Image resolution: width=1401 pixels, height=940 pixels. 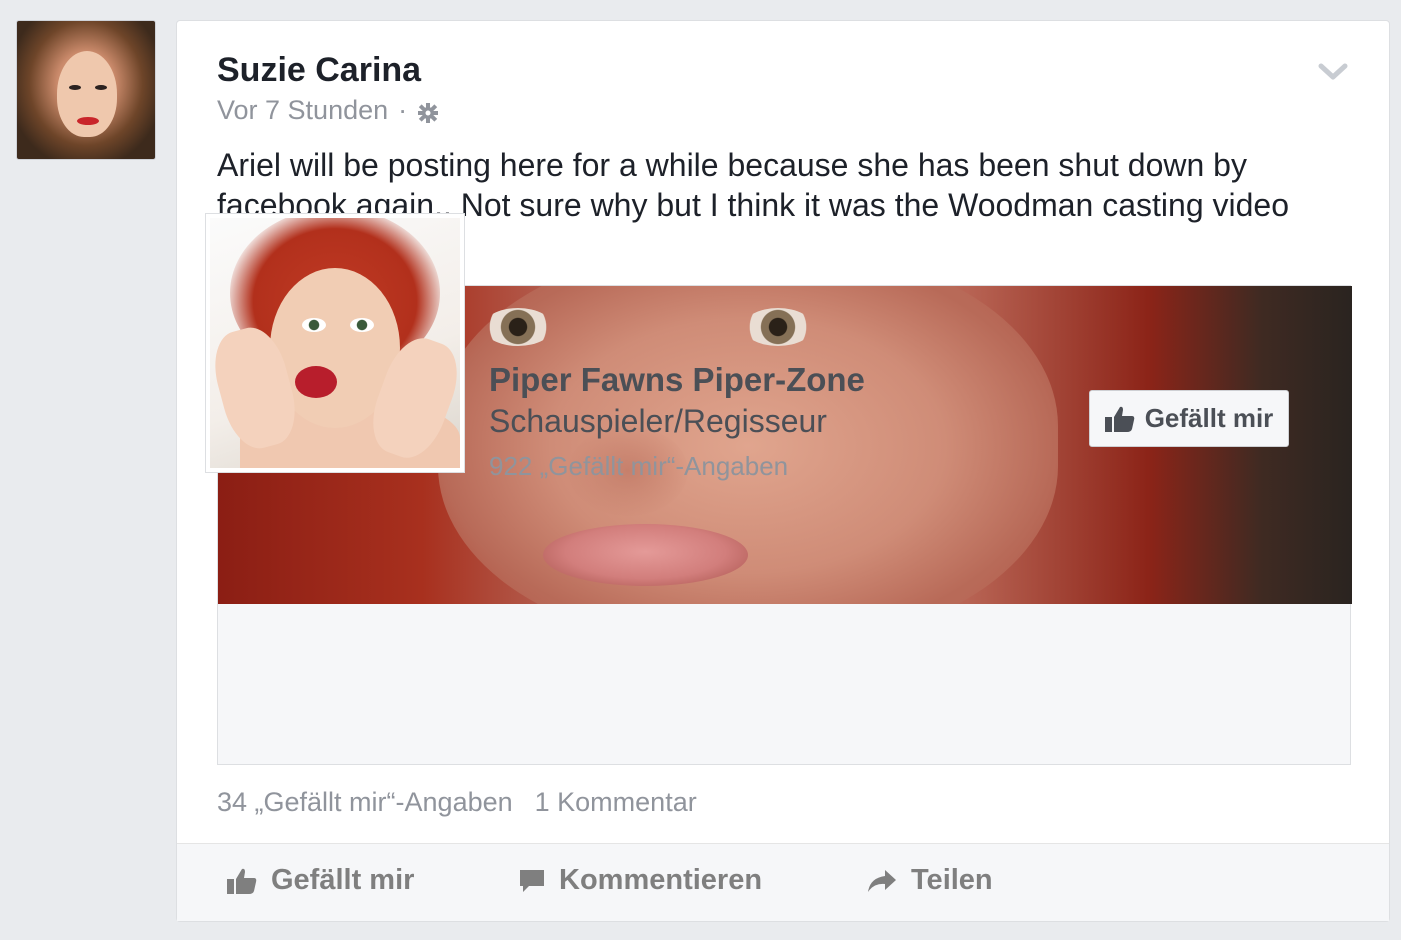 I want to click on share-button-label: Teilen, so click(x=952, y=880).